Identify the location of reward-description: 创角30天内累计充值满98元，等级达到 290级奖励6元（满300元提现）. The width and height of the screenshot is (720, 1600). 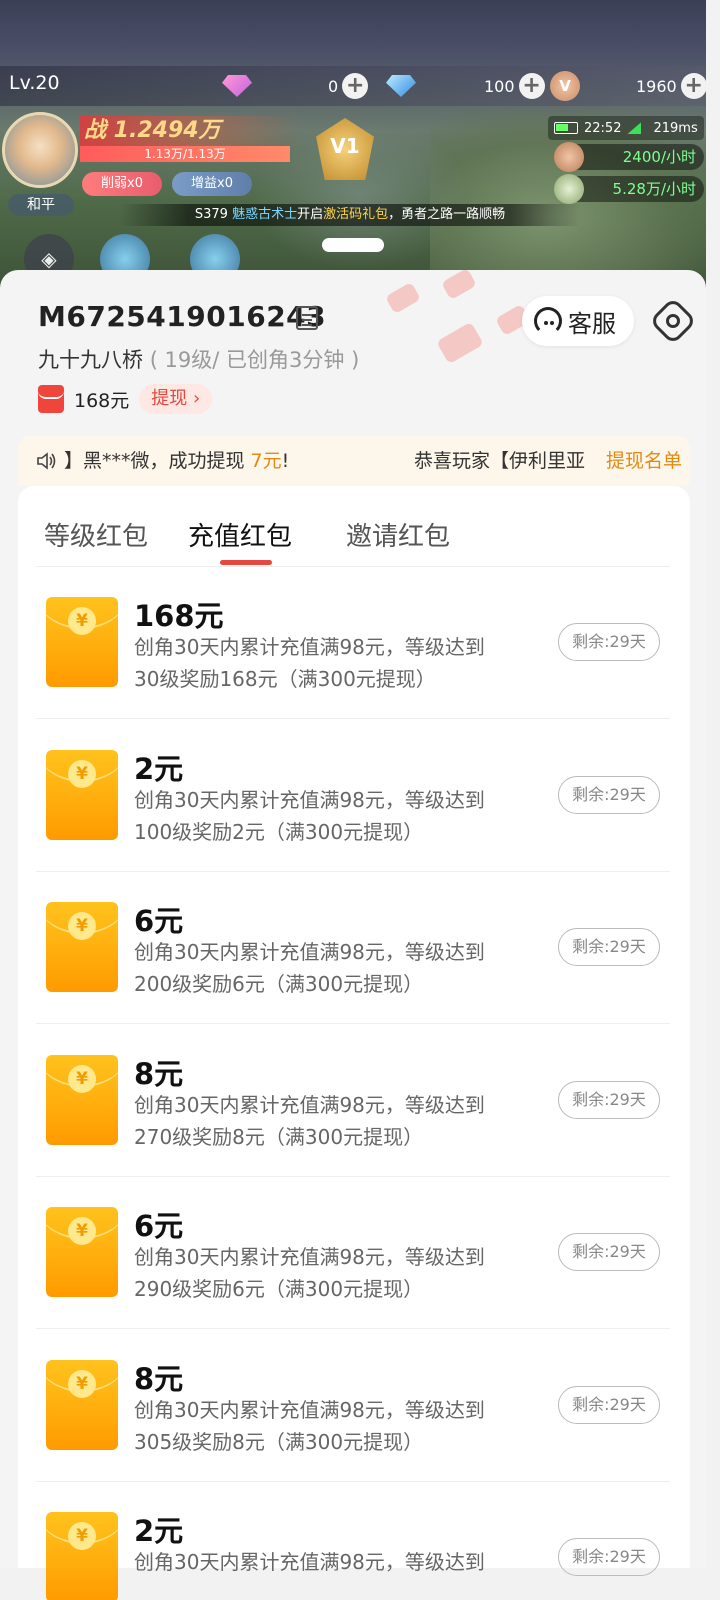
(339, 1273).